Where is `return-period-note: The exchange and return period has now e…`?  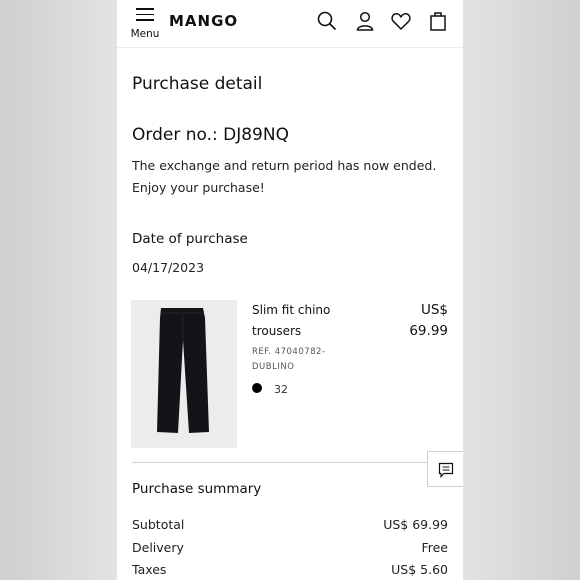
return-period-note: The exchange and return period has now e… is located at coordinates (284, 176).